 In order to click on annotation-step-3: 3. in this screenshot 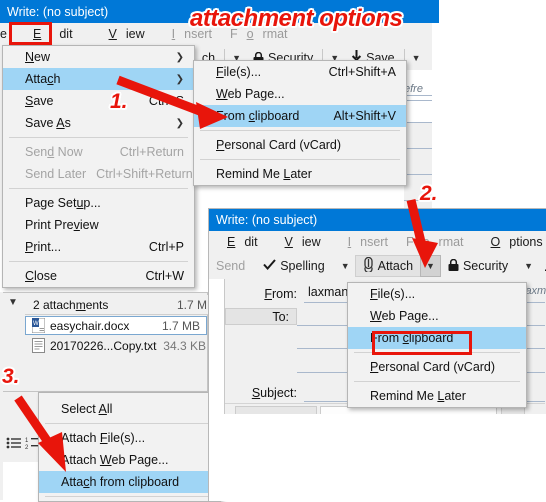, I will do `click(11, 376)`.